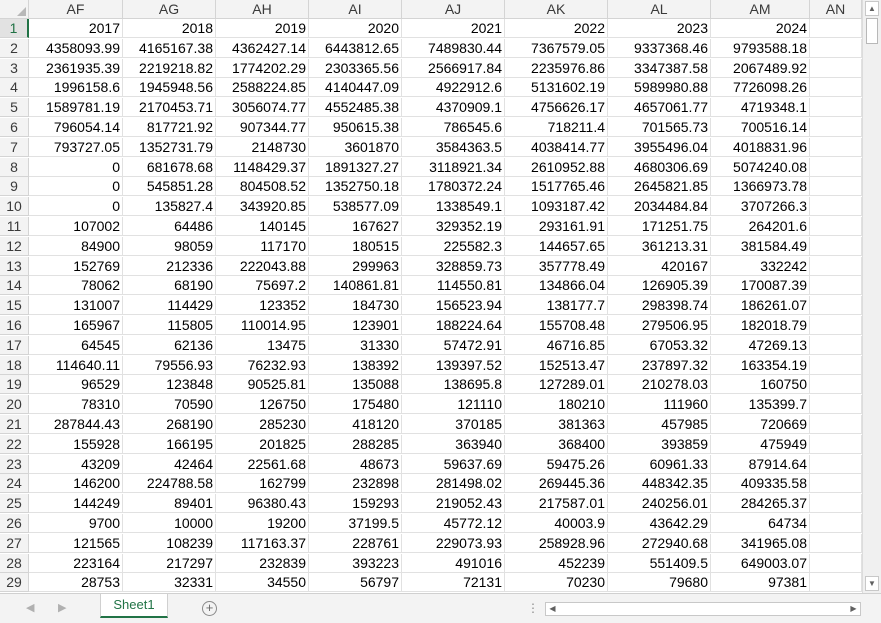 The image size is (881, 623). What do you see at coordinates (556, 226) in the screenshot?
I see `cell-ak11: 293161.91` at bounding box center [556, 226].